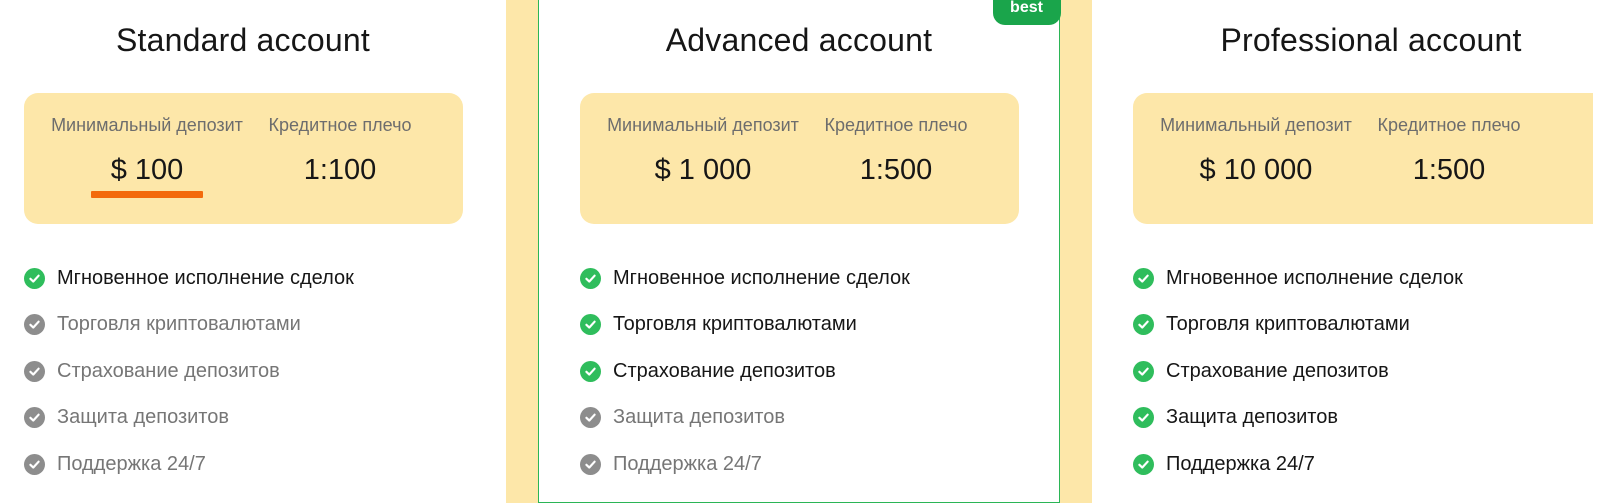 This screenshot has width=1600, height=503. Describe the element at coordinates (703, 140) in the screenshot. I see `min-deposit: Минимальный депозит $ 1 000` at that location.